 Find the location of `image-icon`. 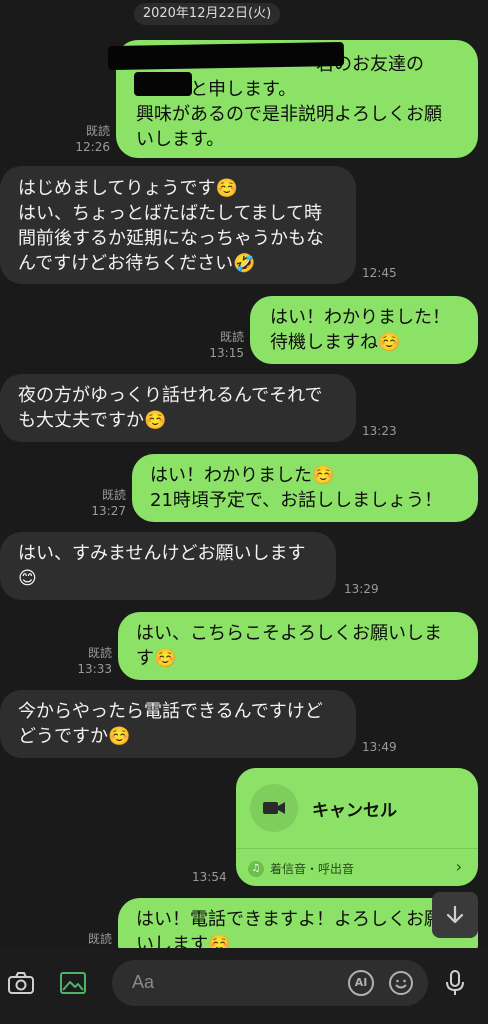

image-icon is located at coordinates (73, 983).